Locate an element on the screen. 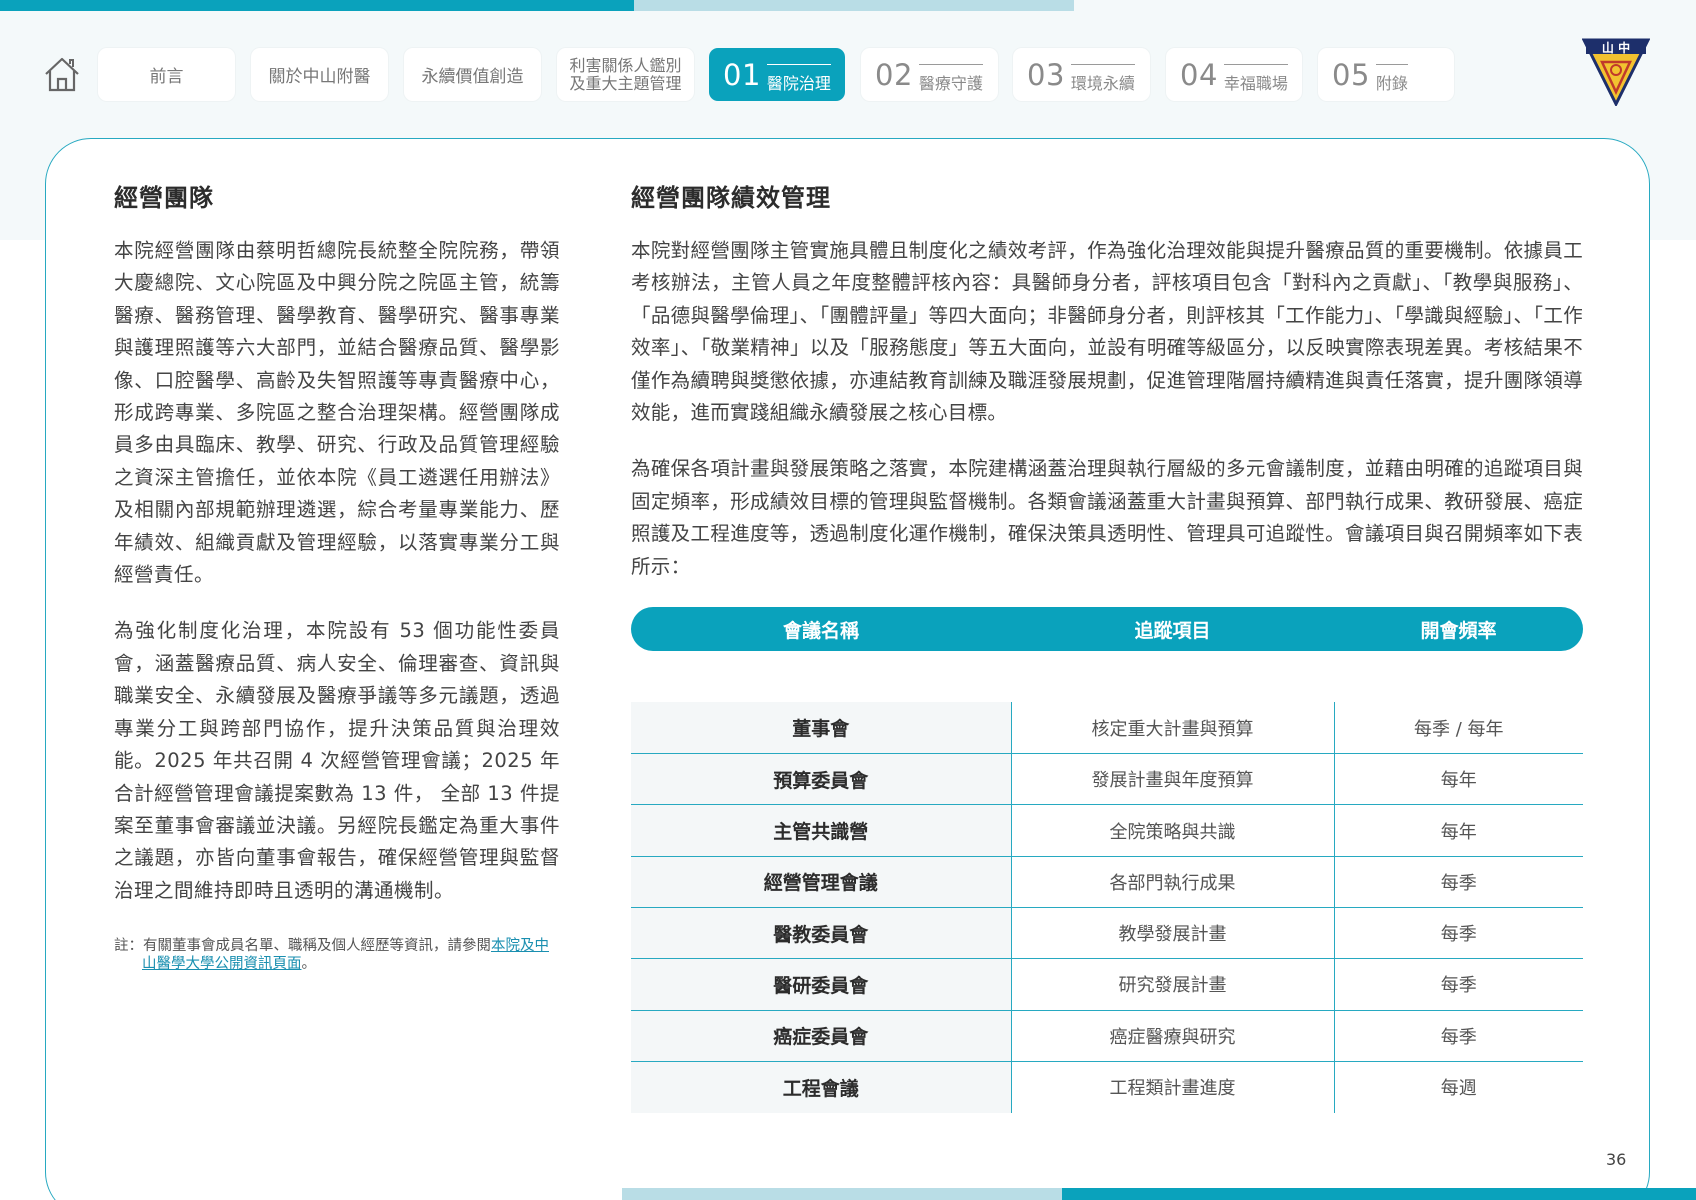 Image resolution: width=1696 pixels, height=1200 pixels. chapter-label: 醫院治理 is located at coordinates (798, 78).